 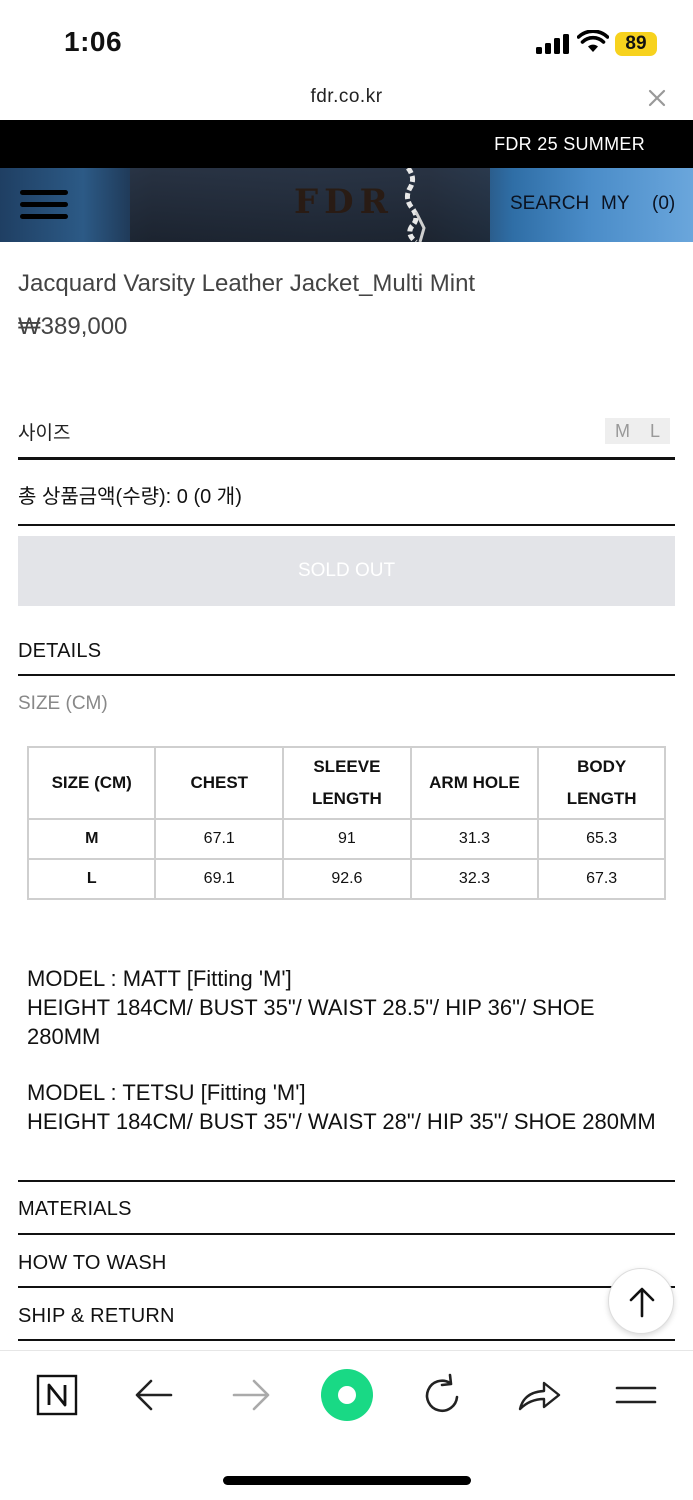 I want to click on model-name: MODEL : TETSU [Fitting 'M'], so click(x=166, y=1092).